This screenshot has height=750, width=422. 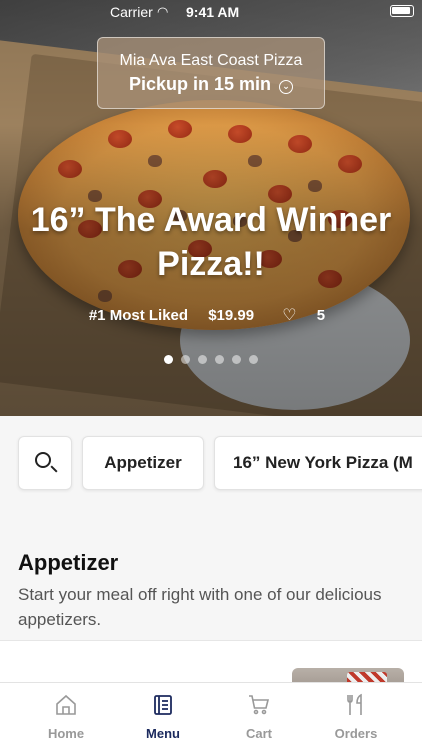 I want to click on pickup-time: Pickup in 15 min ⌄, so click(x=211, y=84).